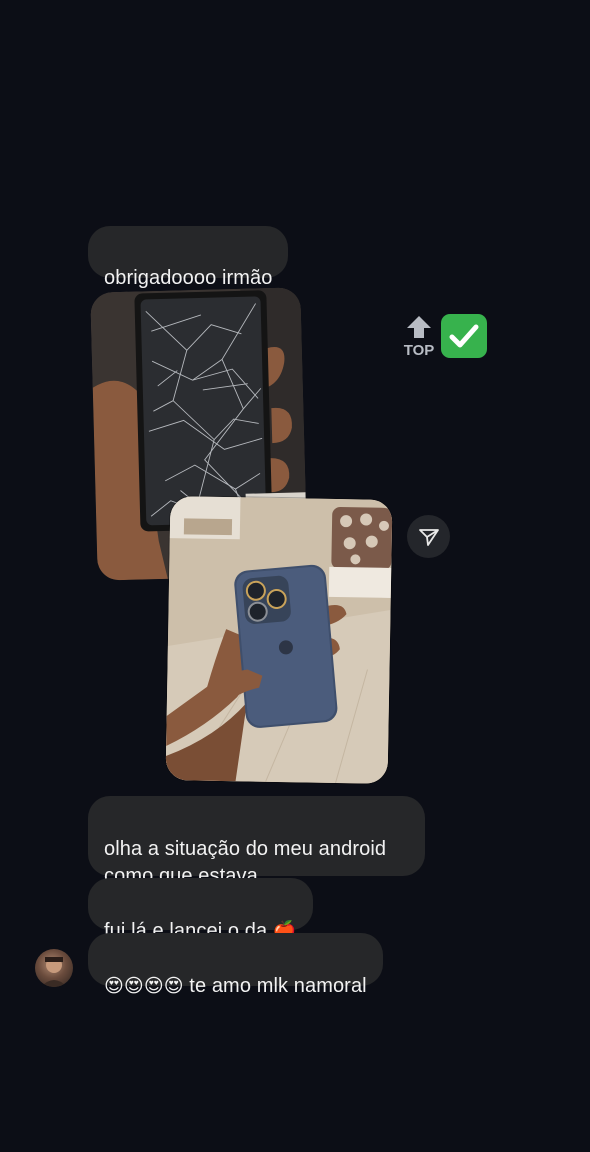 The image size is (590, 1152). Describe the element at coordinates (275, 986) in the screenshot. I see `message-text: te amo mlk namoral` at that location.